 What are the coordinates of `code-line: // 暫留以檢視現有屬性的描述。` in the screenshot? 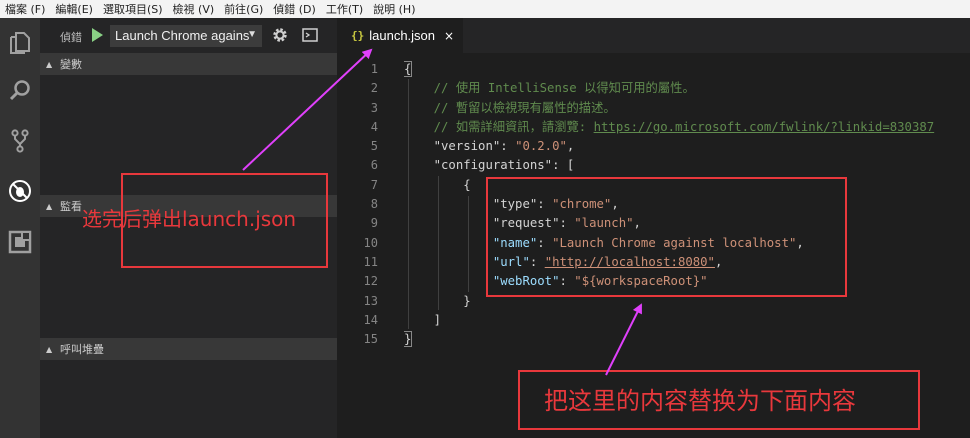 It's located at (510, 107).